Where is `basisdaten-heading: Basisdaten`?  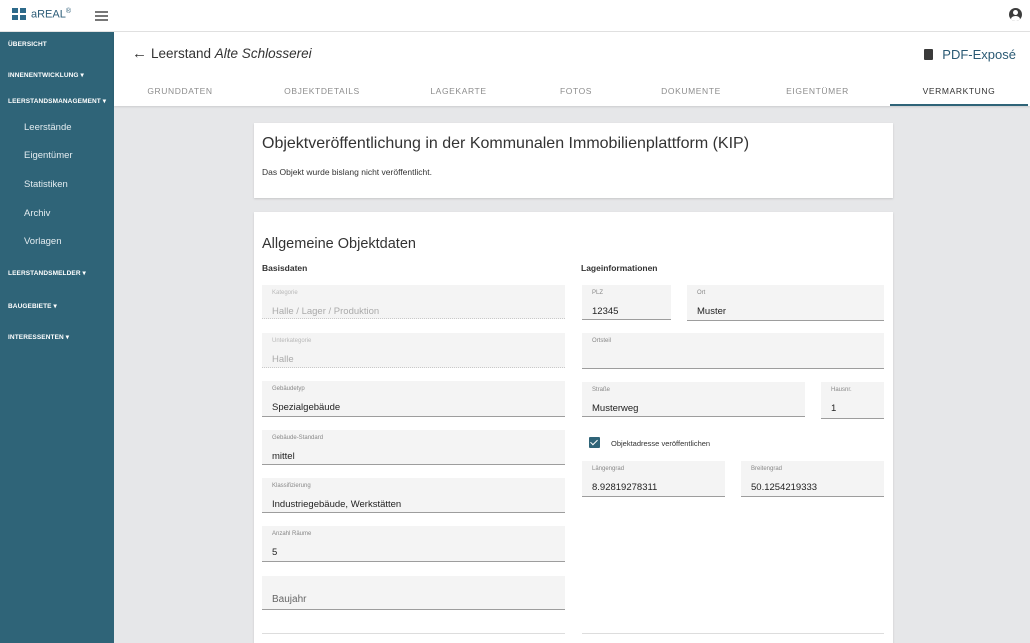 basisdaten-heading: Basisdaten is located at coordinates (285, 268).